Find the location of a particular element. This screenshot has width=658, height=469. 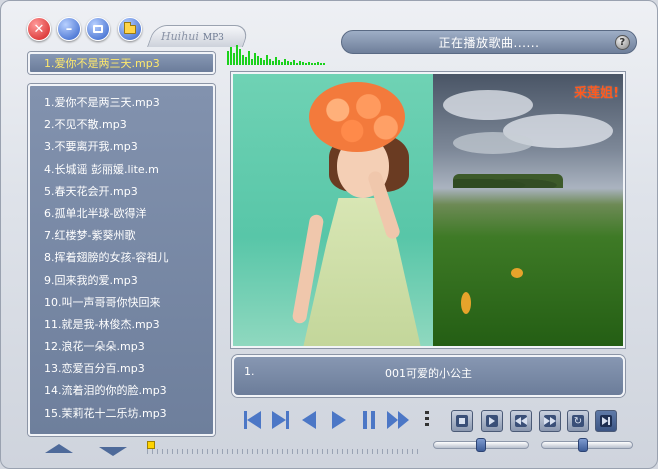

scroll-down-arrow-icon is located at coordinates (113, 451).